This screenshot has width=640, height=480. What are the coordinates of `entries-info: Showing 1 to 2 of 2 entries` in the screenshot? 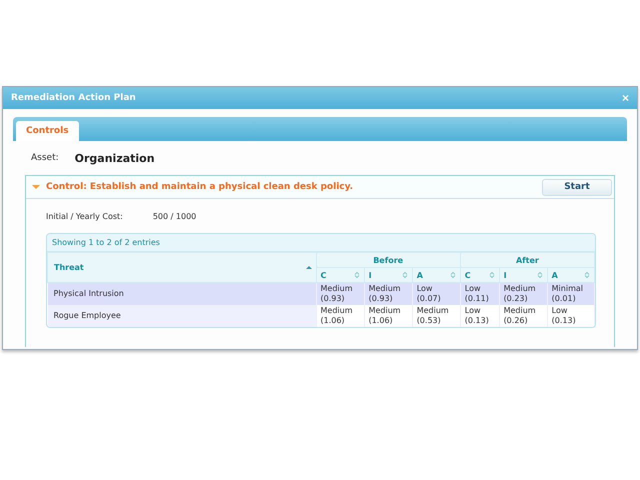 It's located at (321, 243).